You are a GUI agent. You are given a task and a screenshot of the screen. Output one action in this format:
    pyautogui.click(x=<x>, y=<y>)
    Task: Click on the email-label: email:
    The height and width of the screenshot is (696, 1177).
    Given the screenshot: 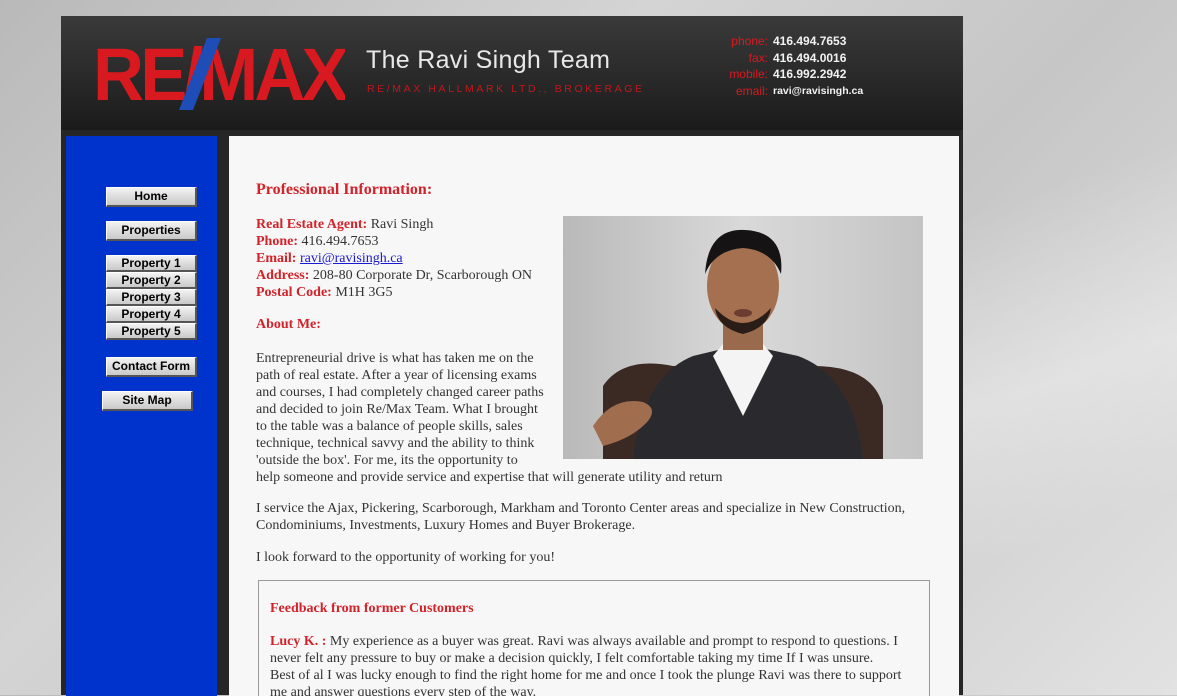 What is the action you would take?
    pyautogui.click(x=751, y=90)
    